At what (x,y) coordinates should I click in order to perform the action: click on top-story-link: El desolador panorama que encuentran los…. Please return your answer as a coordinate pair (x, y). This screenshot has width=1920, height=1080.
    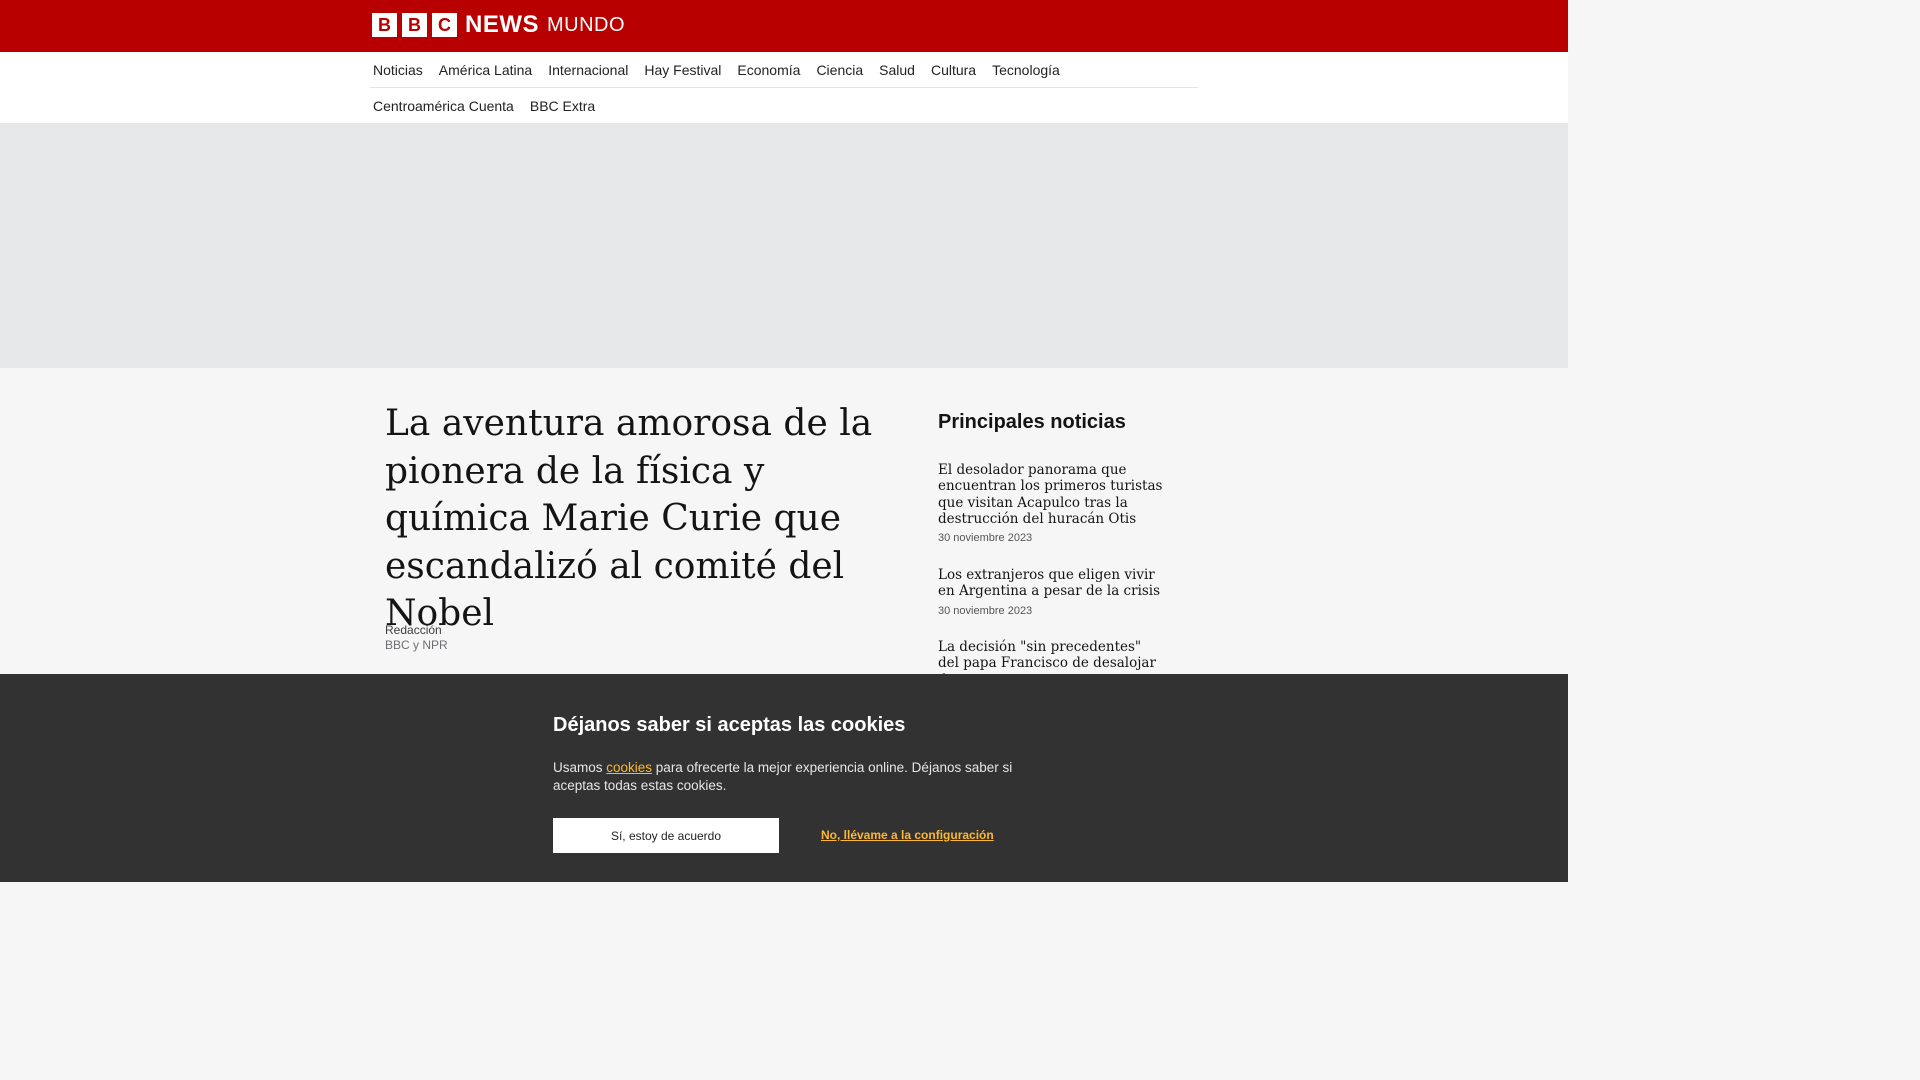
    Looking at the image, I should click on (1052, 494).